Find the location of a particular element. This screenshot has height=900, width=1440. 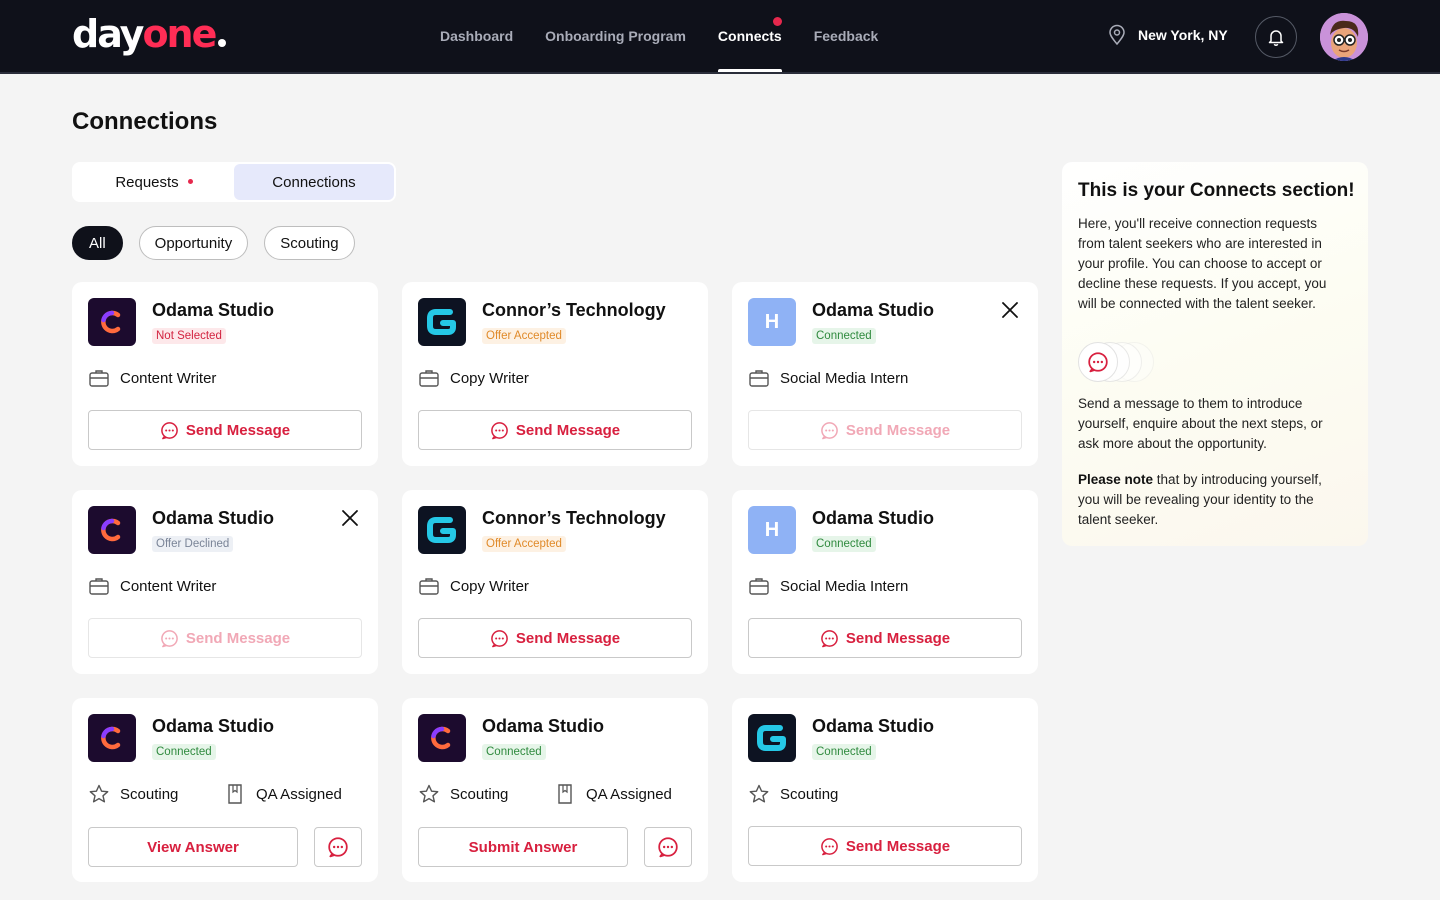

filter-opportunity: Opportunity is located at coordinates (193, 243).